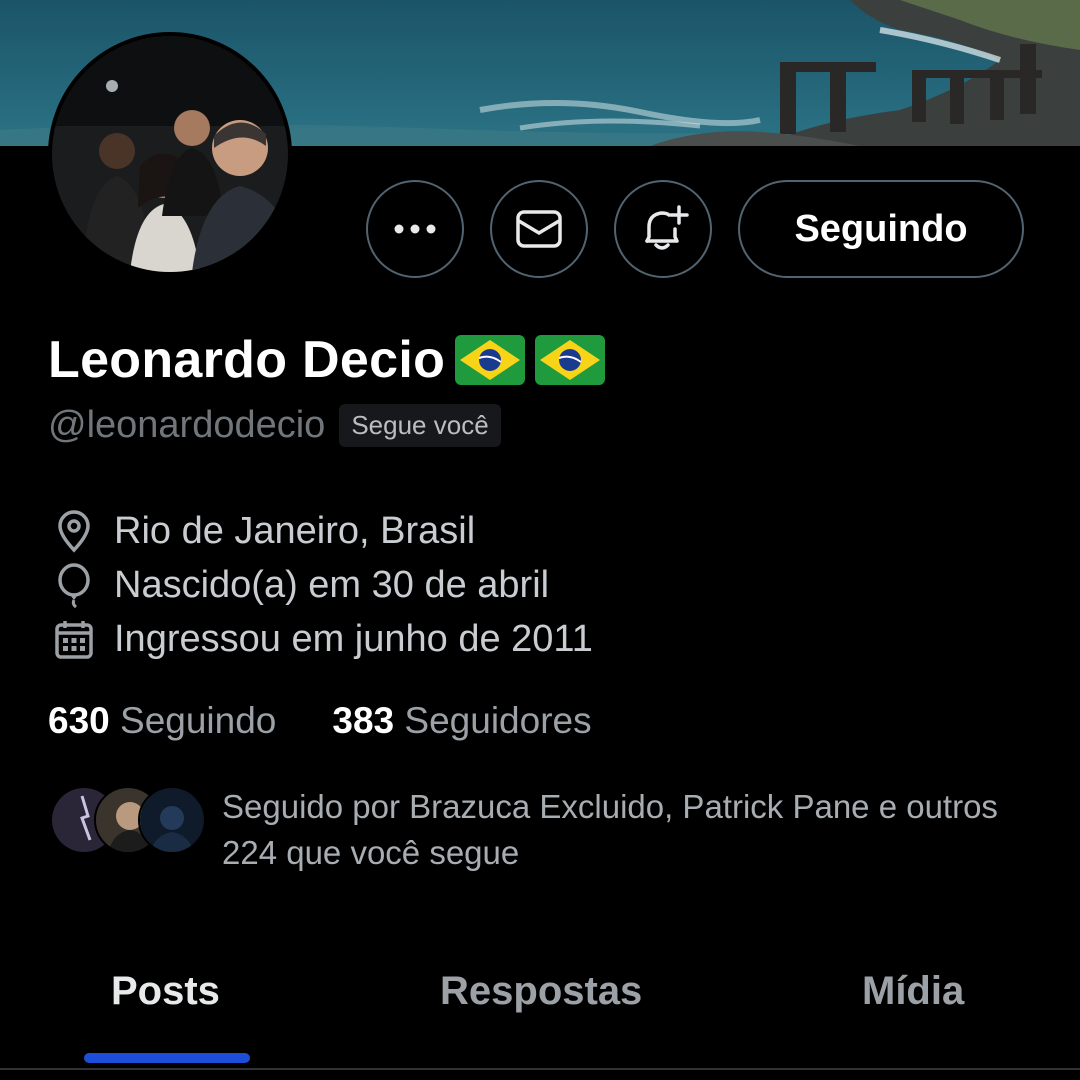 The height and width of the screenshot is (1080, 1080). I want to click on notifications-button, so click(663, 229).